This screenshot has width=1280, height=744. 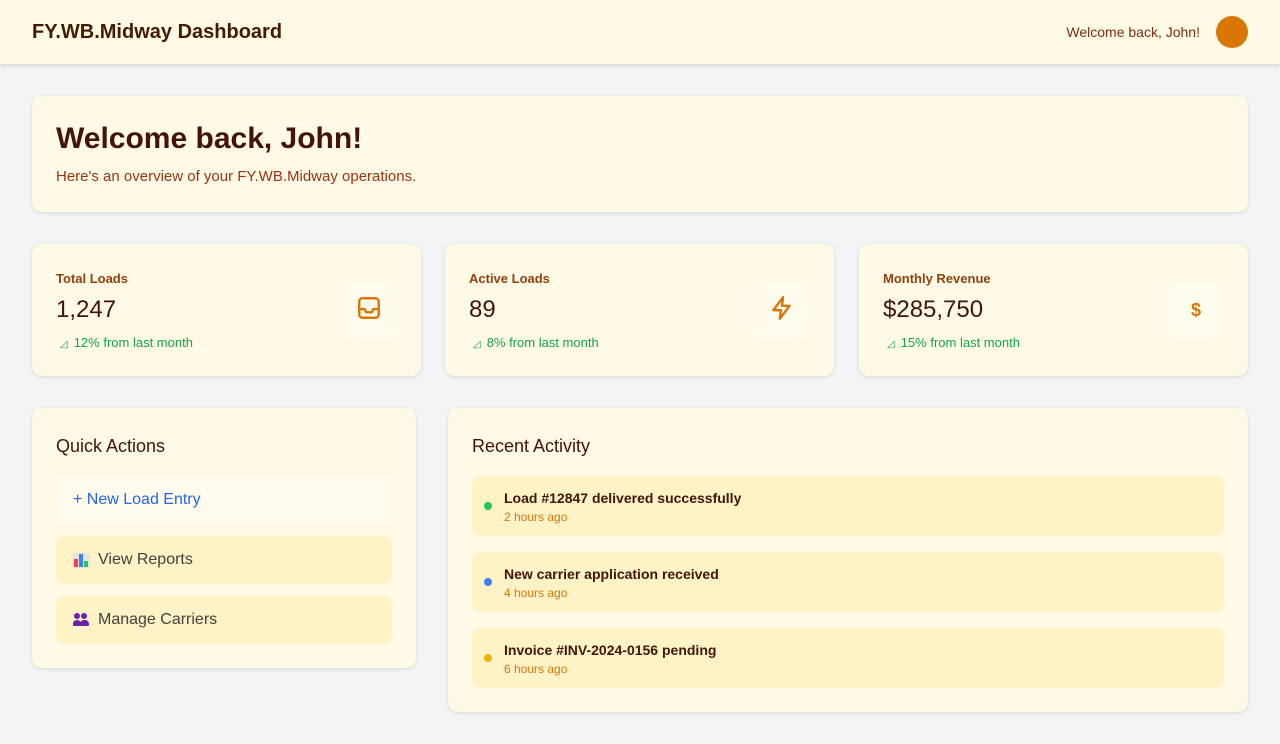 What do you see at coordinates (623, 498) in the screenshot?
I see `activity-title: Load #12847 delivered successfully` at bounding box center [623, 498].